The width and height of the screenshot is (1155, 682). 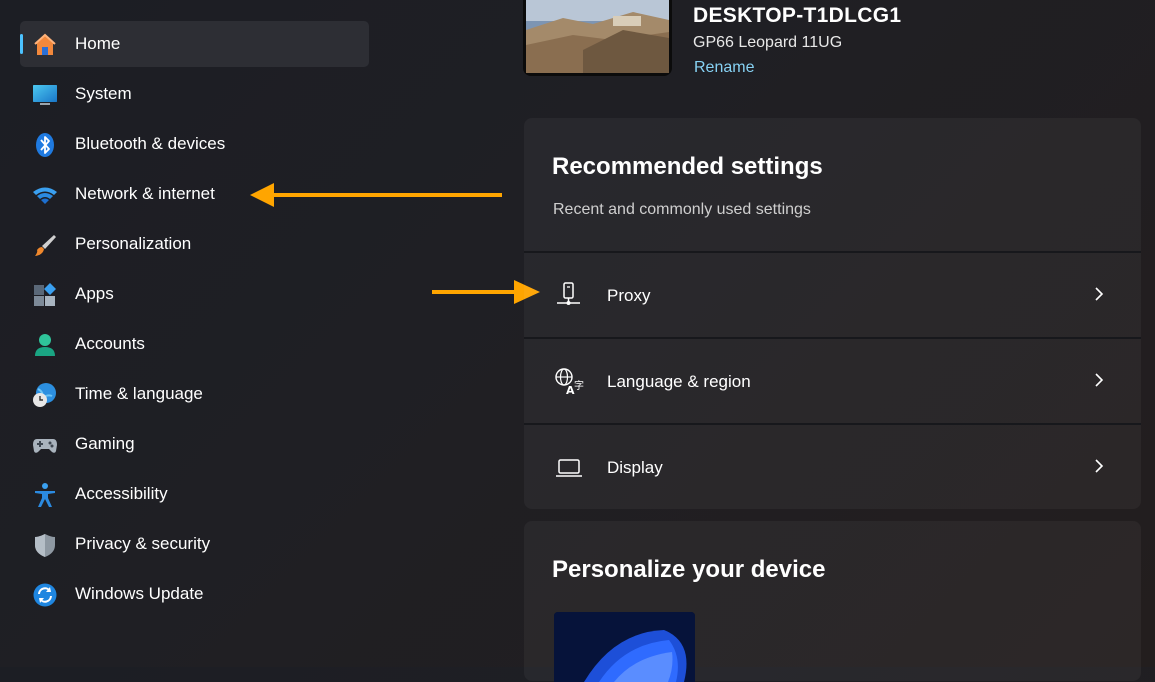 What do you see at coordinates (832, 601) in the screenshot?
I see `personalize-card: Personalize your device` at bounding box center [832, 601].